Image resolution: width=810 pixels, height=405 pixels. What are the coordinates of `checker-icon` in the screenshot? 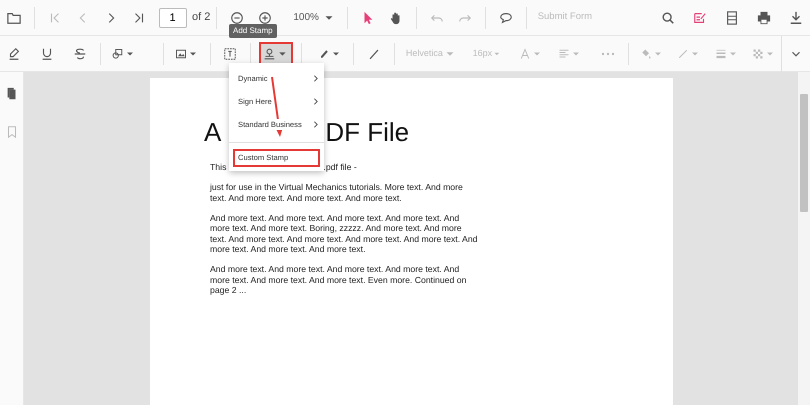 It's located at (758, 53).